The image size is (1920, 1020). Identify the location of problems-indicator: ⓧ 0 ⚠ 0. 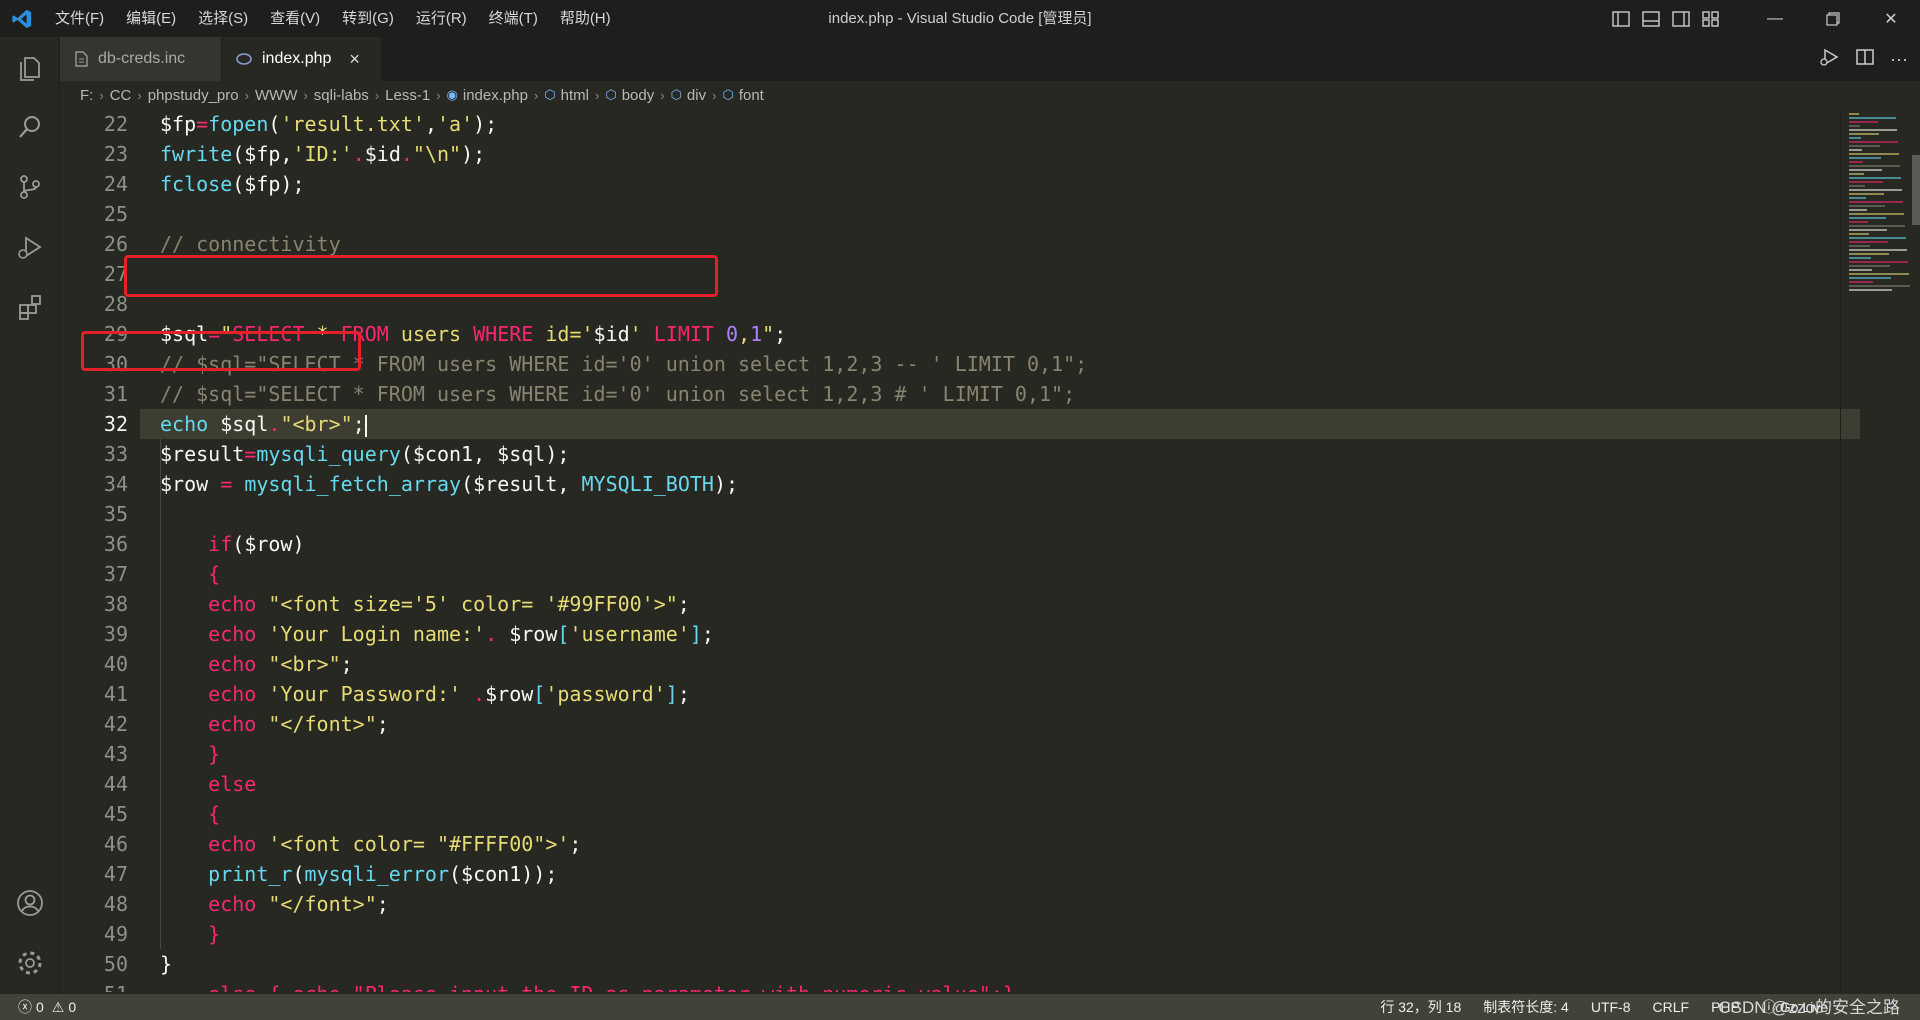
(38, 1007).